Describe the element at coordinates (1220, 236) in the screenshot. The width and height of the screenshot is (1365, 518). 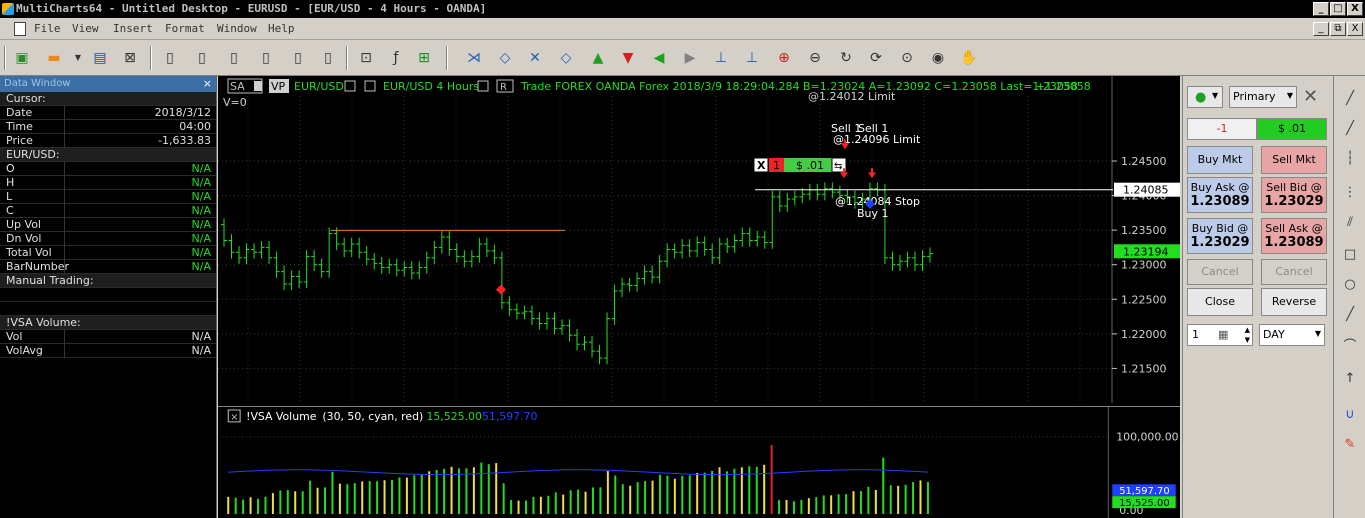
I see `buy-bid-button: Buy Bid @ 1.23029` at that location.